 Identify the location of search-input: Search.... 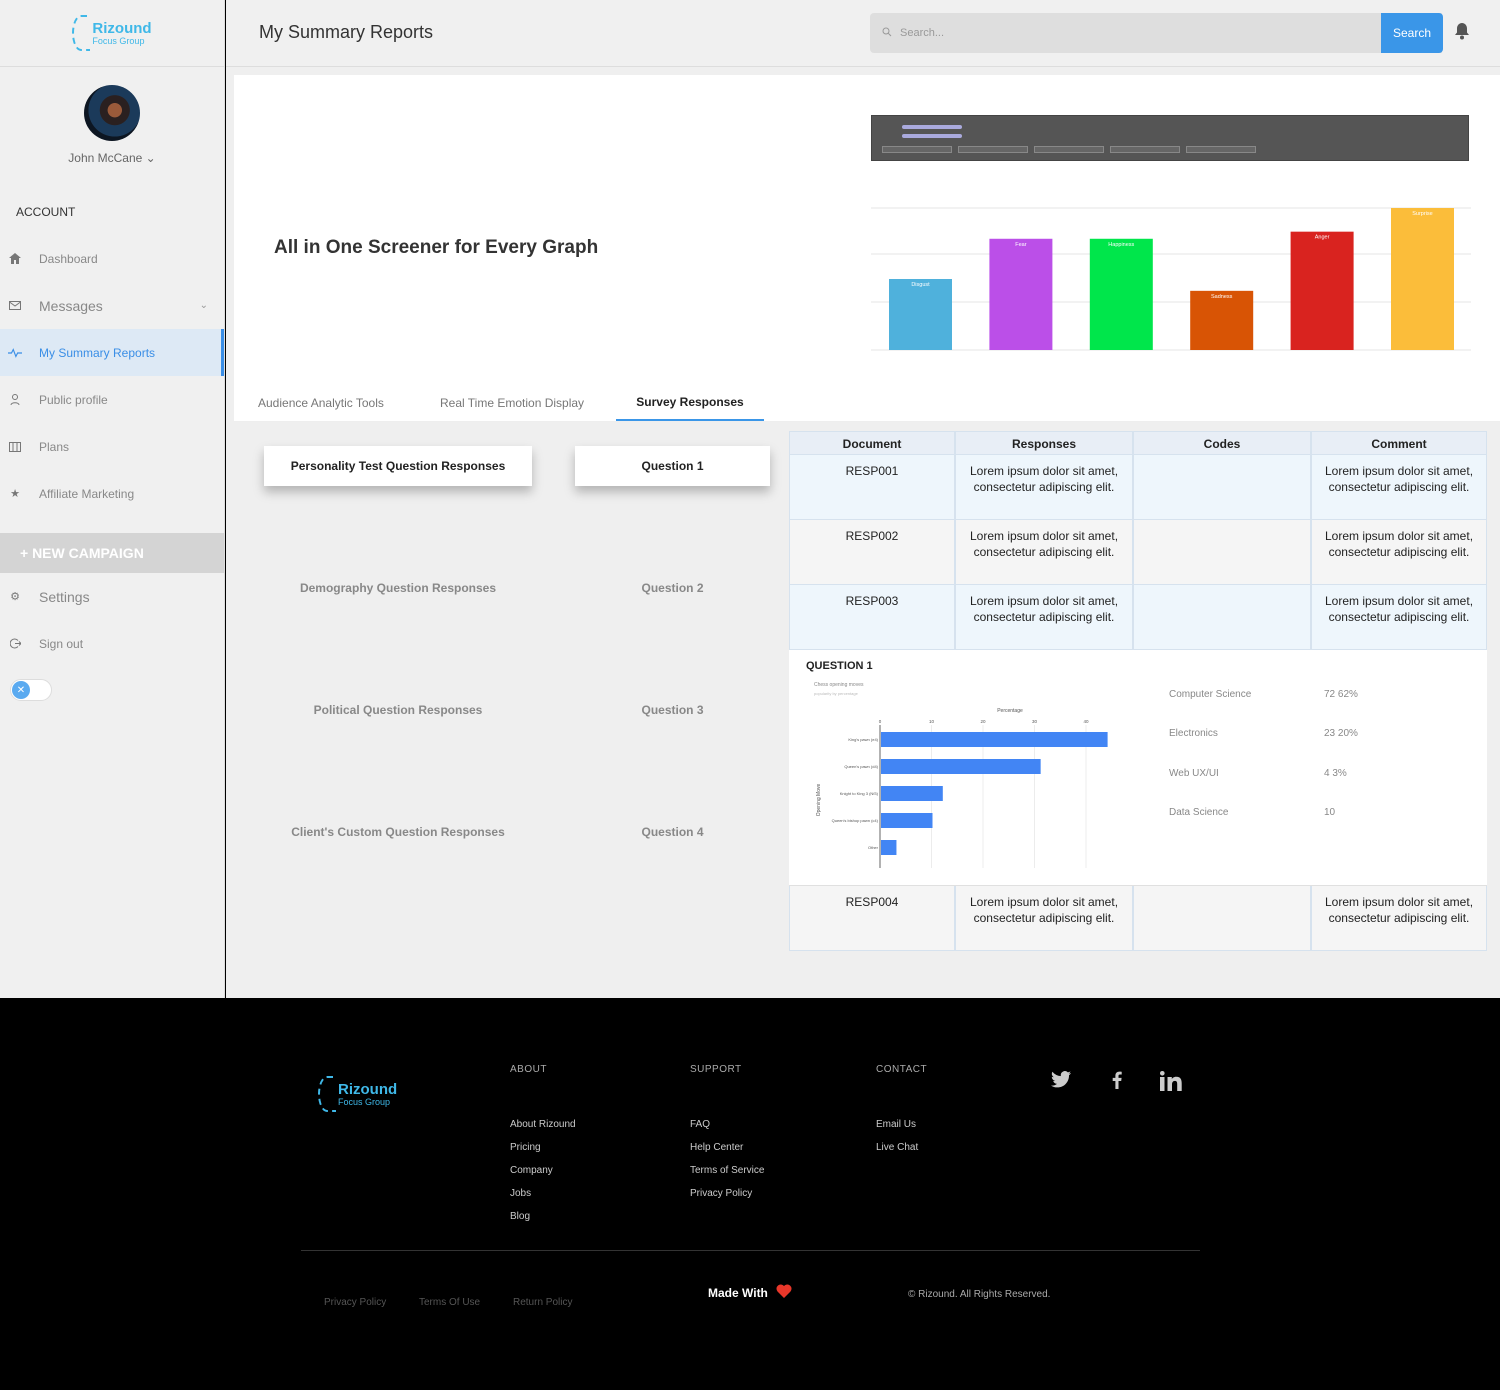
(1156, 33).